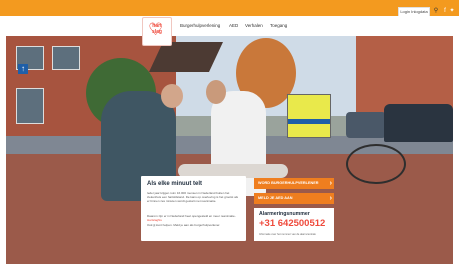 The height and width of the screenshot is (267, 459). I want to click on logo-text-line2: slag, so click(156, 32).